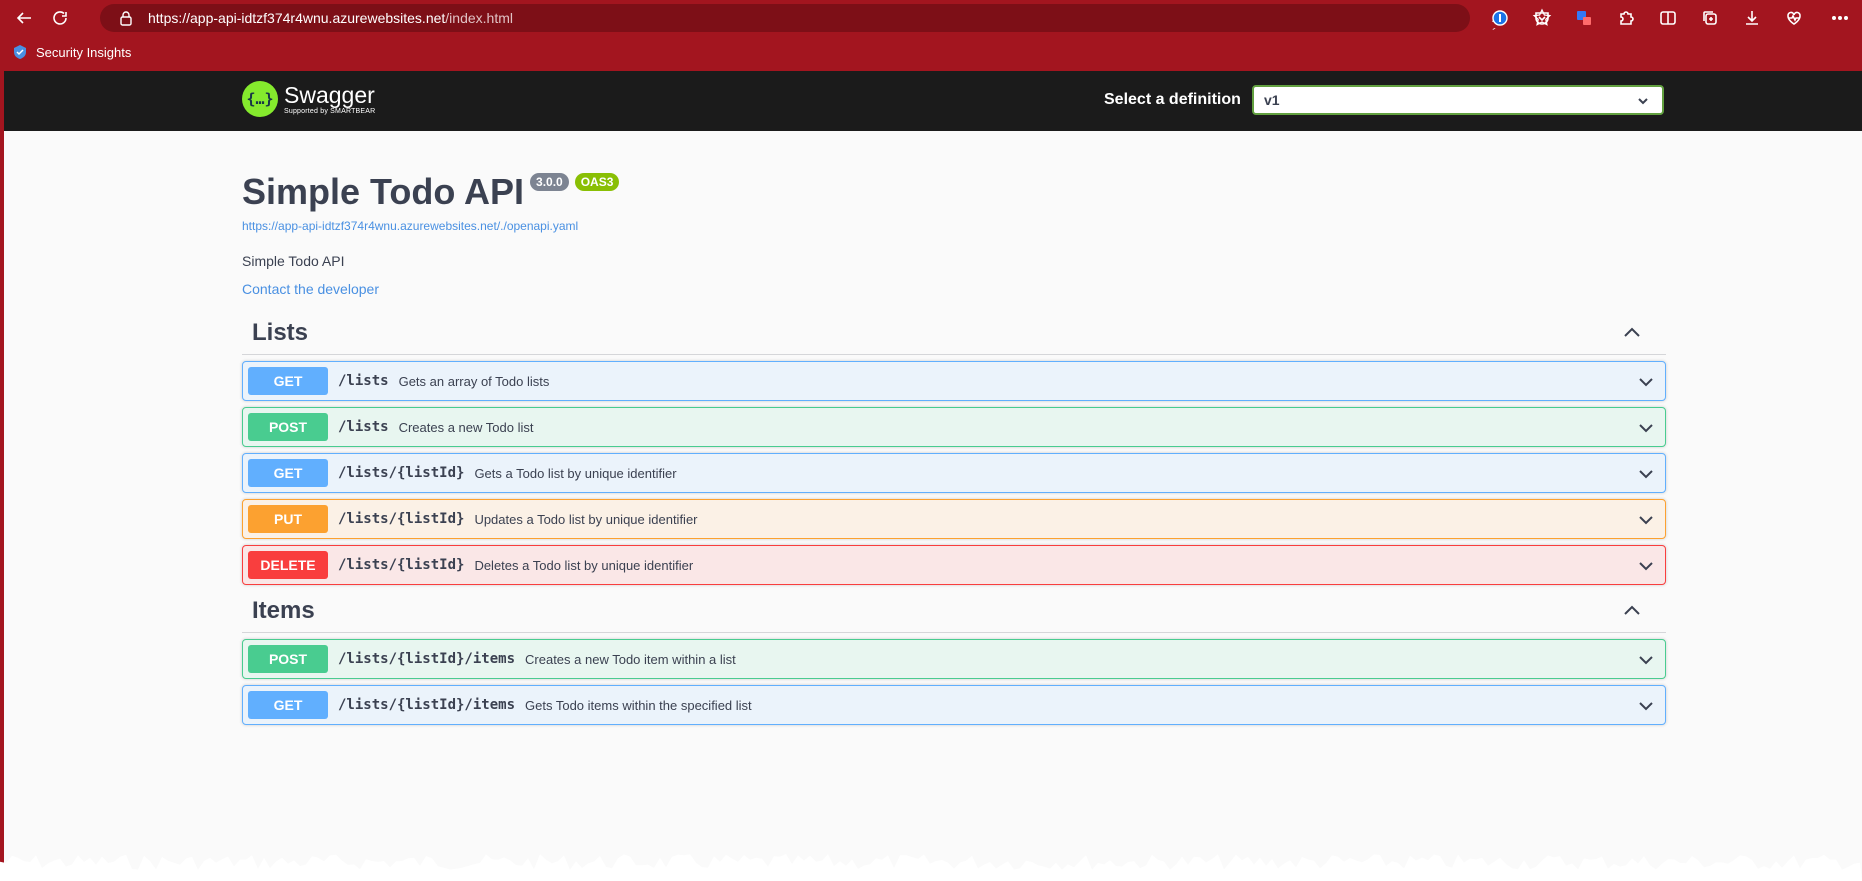  Describe the element at coordinates (931, 867) in the screenshot. I see `torn-edge-decoration` at that location.